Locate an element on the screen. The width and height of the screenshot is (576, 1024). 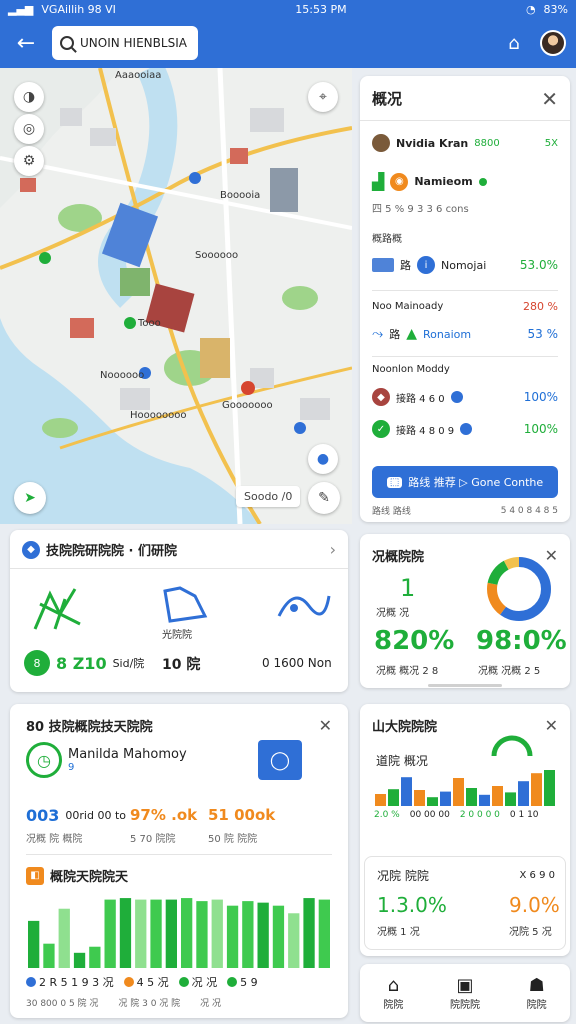
panel-title: 概况 is located at coordinates (387, 99).